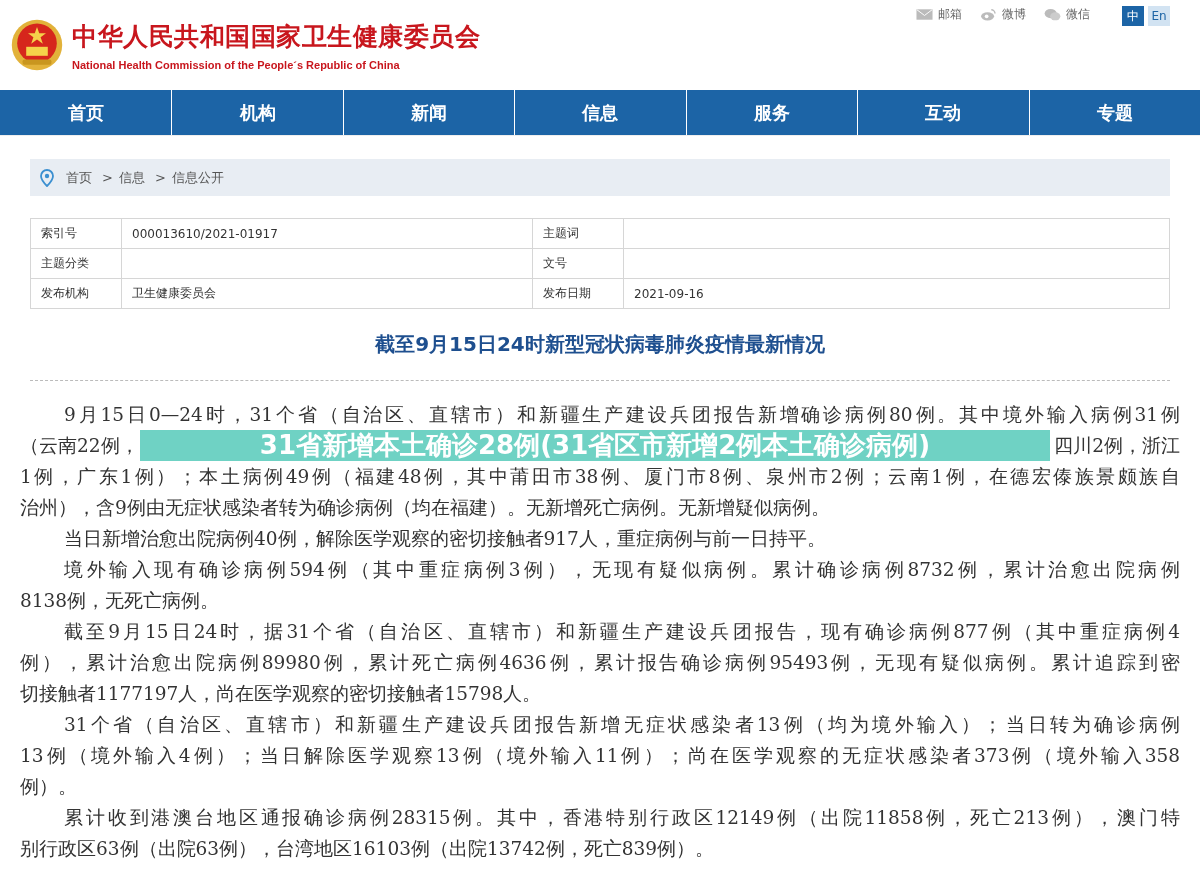 The height and width of the screenshot is (877, 1200). What do you see at coordinates (621, 415) in the screenshot?
I see `paragraph-line: 9月15日0—24时，31个省（自治区、直辖市）和新疆生产建设兵团报告新增确诊病例80例。其中境外输入病例31例` at bounding box center [621, 415].